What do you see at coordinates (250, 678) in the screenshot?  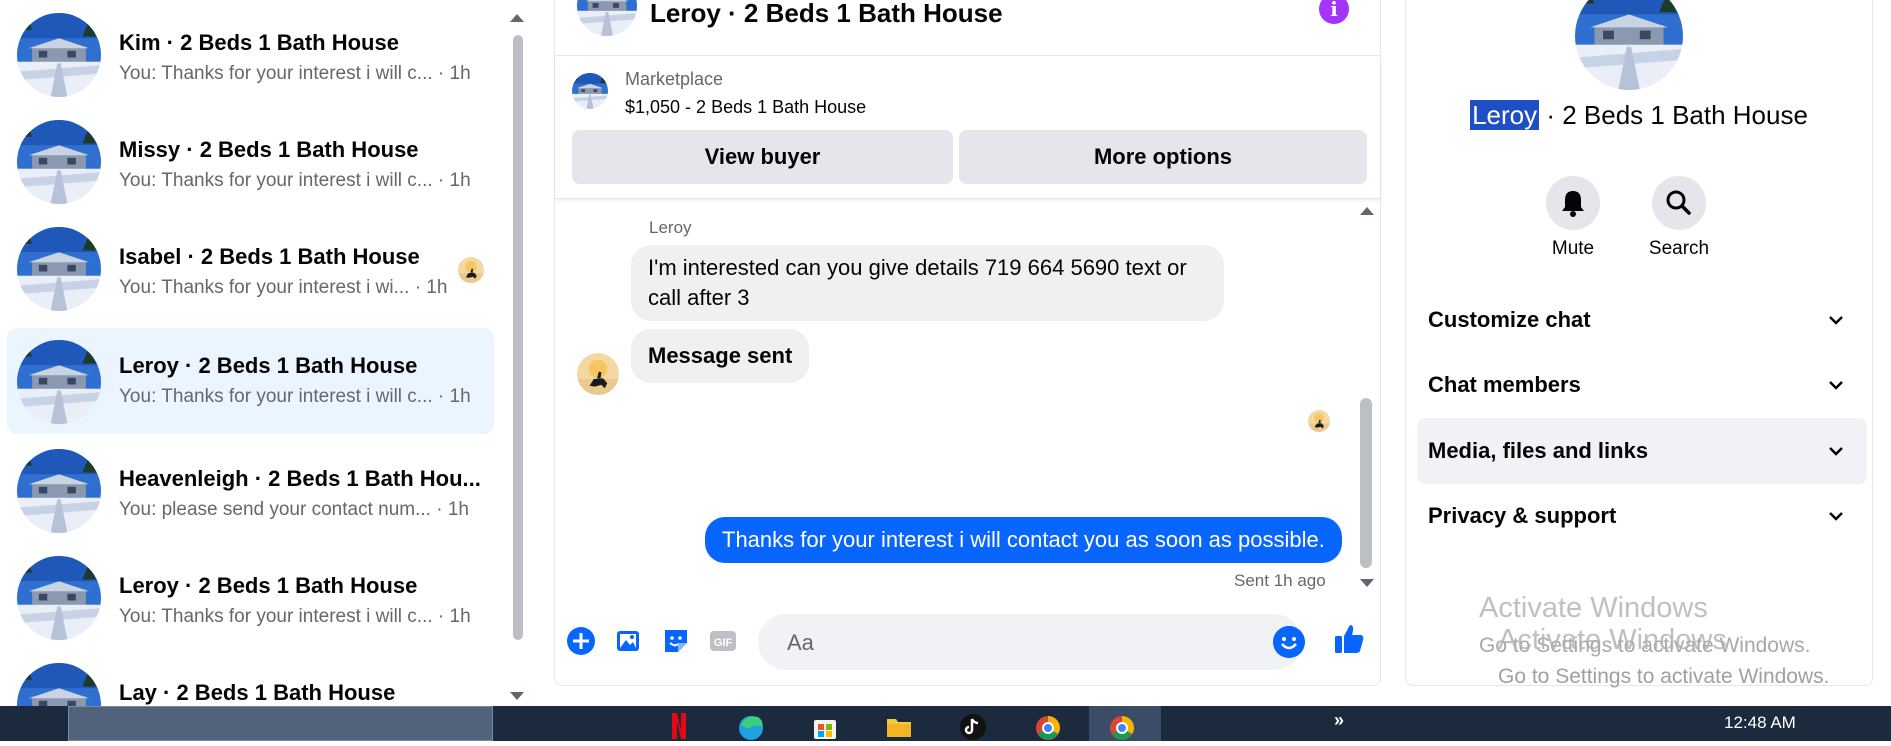 I see `chat-list-item: Lay · 2 Beds 1 Bath House` at bounding box center [250, 678].